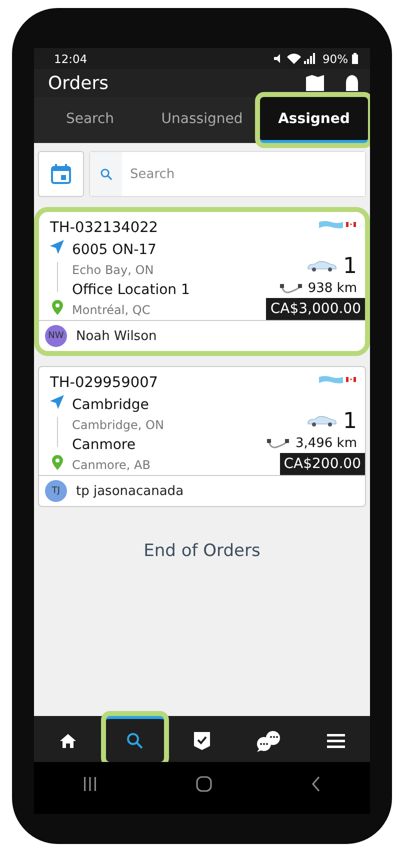  Describe the element at coordinates (326, 443) in the screenshot. I see `distance: 3,496 km` at that location.